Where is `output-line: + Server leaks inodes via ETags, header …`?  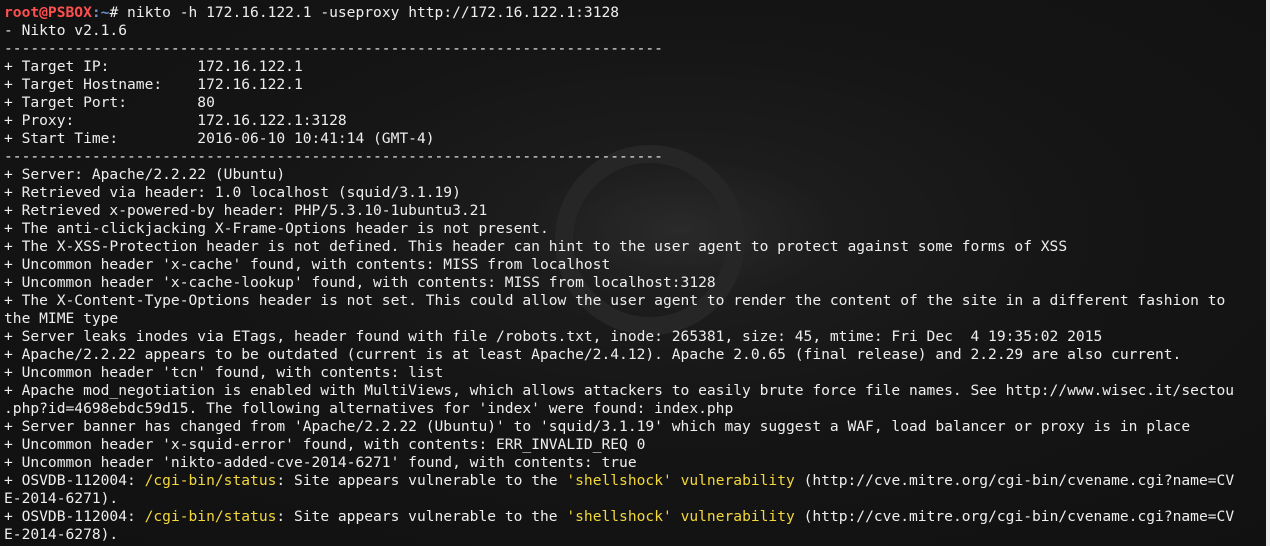
output-line: + Server leaks inodes via ETags, header … is located at coordinates (553, 336).